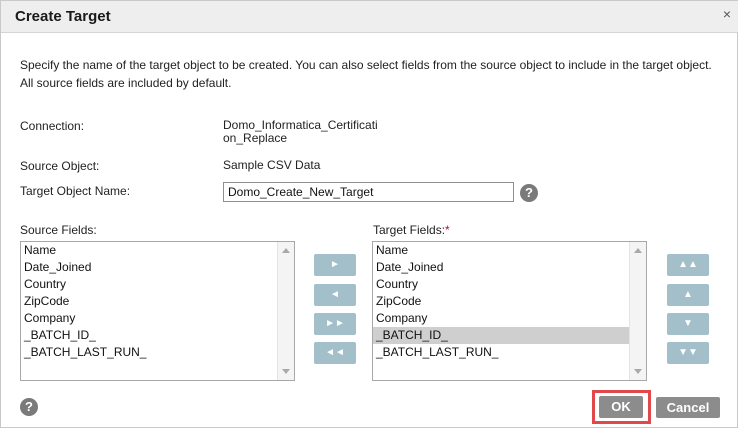 This screenshot has width=738, height=428. What do you see at coordinates (60, 166) in the screenshot?
I see `source-object-label: Source Object:` at bounding box center [60, 166].